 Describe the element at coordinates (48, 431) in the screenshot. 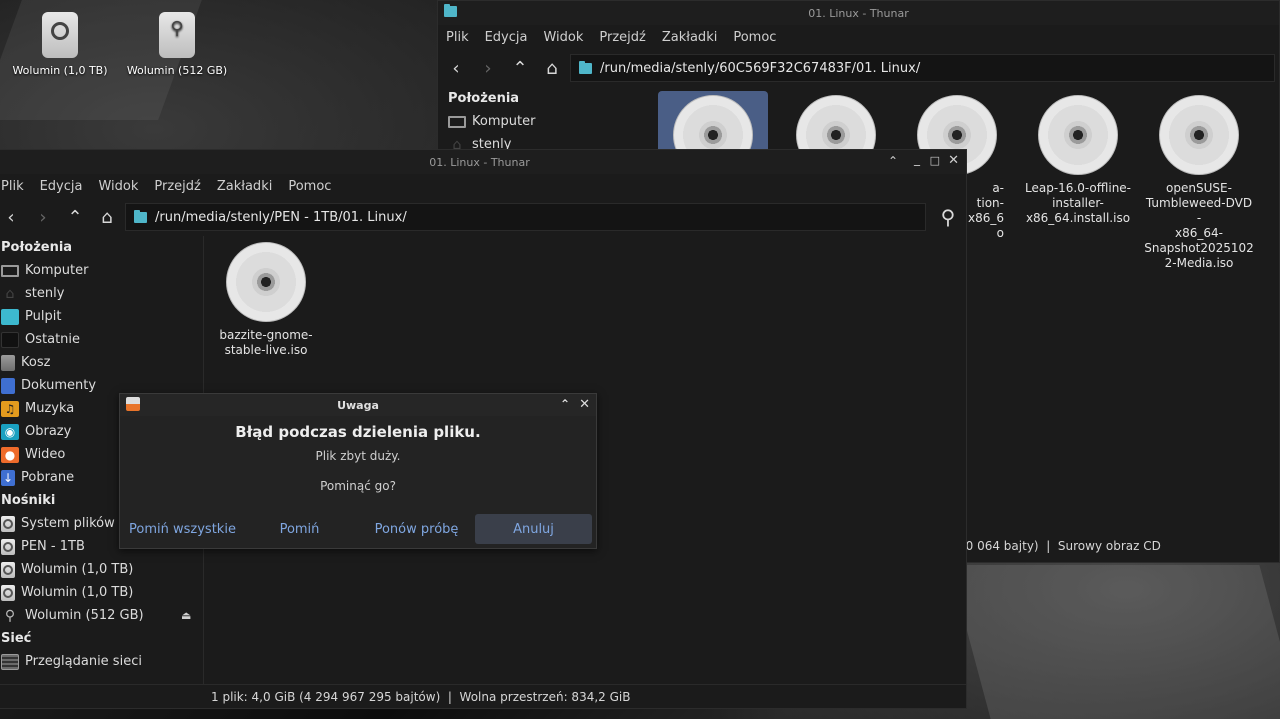

I see `sidebar-item-label: Obrazy` at that location.